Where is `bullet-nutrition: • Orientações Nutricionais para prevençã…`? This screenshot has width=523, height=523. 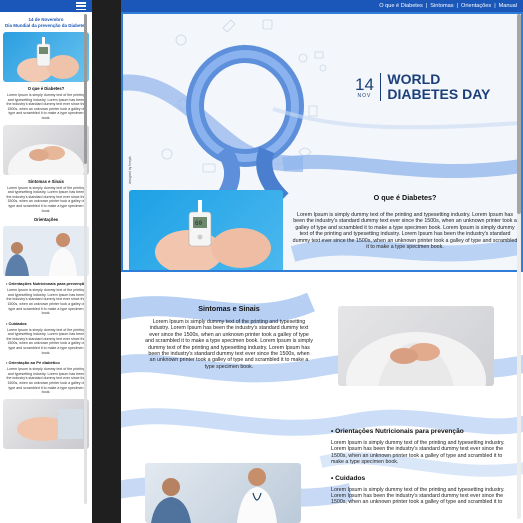
bullet-nutrition: • Orientações Nutricionais para prevençã… is located at coordinates (397, 431).